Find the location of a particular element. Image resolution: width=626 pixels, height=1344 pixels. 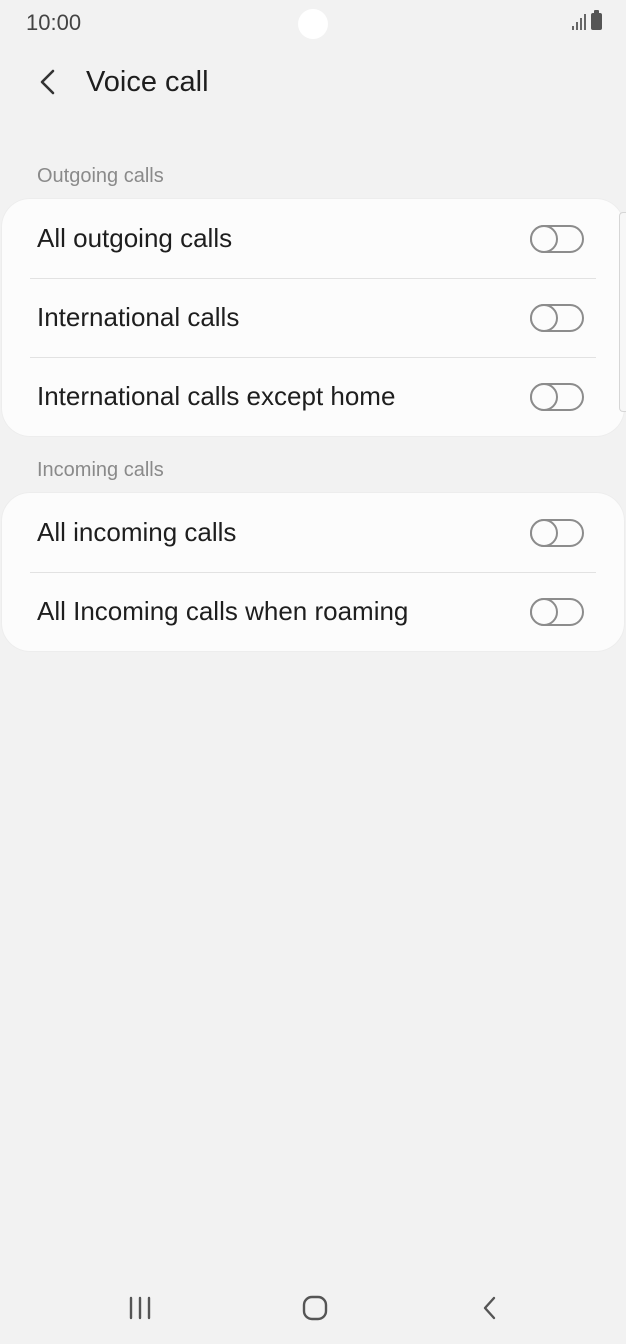

recents-icon is located at coordinates (140, 1308).